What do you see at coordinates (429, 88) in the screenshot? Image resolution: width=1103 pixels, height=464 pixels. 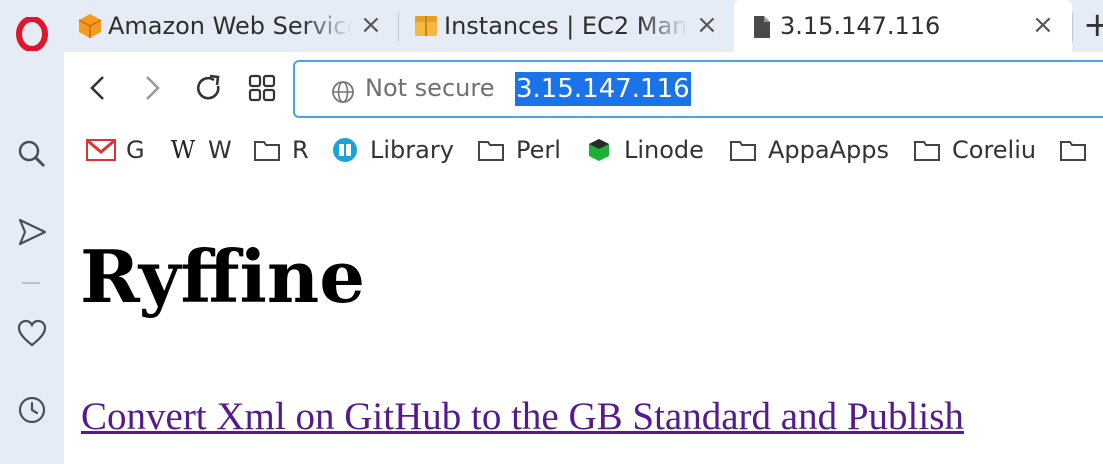 I see `security-status: Not secure` at bounding box center [429, 88].